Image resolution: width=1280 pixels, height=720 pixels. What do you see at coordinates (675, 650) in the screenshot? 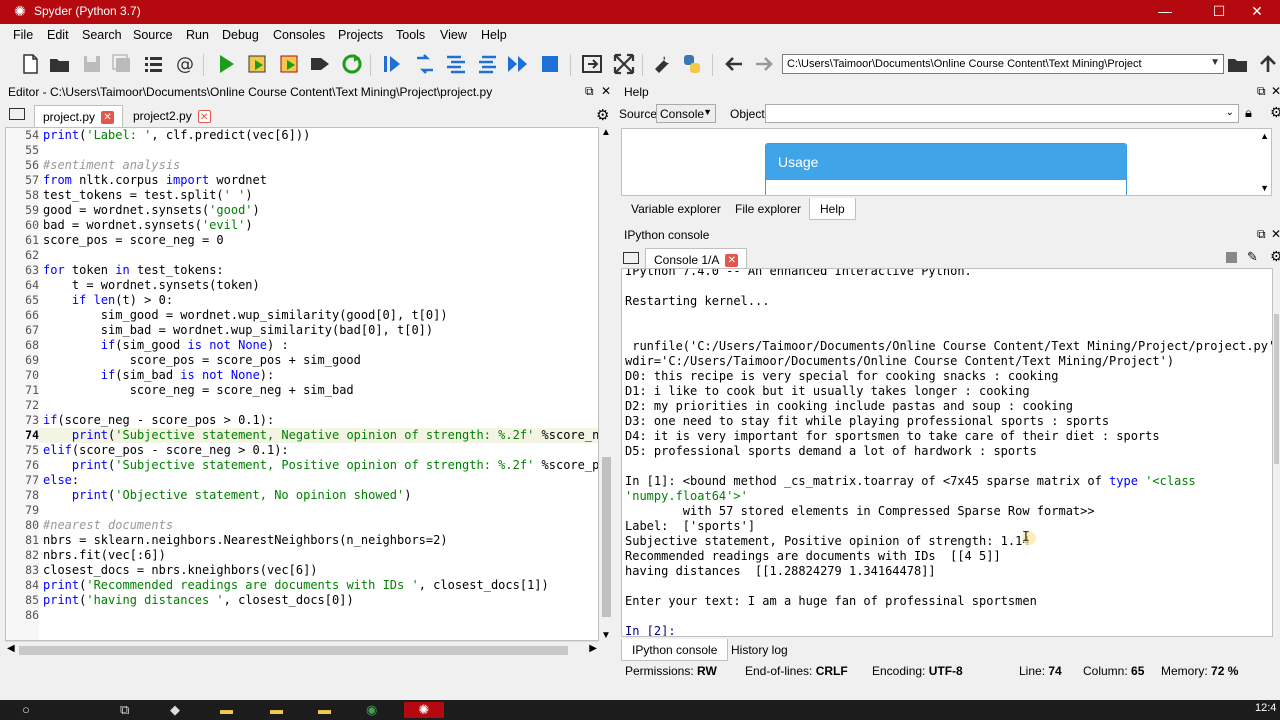
I see `tab-ipython-console: IPython console` at bounding box center [675, 650].